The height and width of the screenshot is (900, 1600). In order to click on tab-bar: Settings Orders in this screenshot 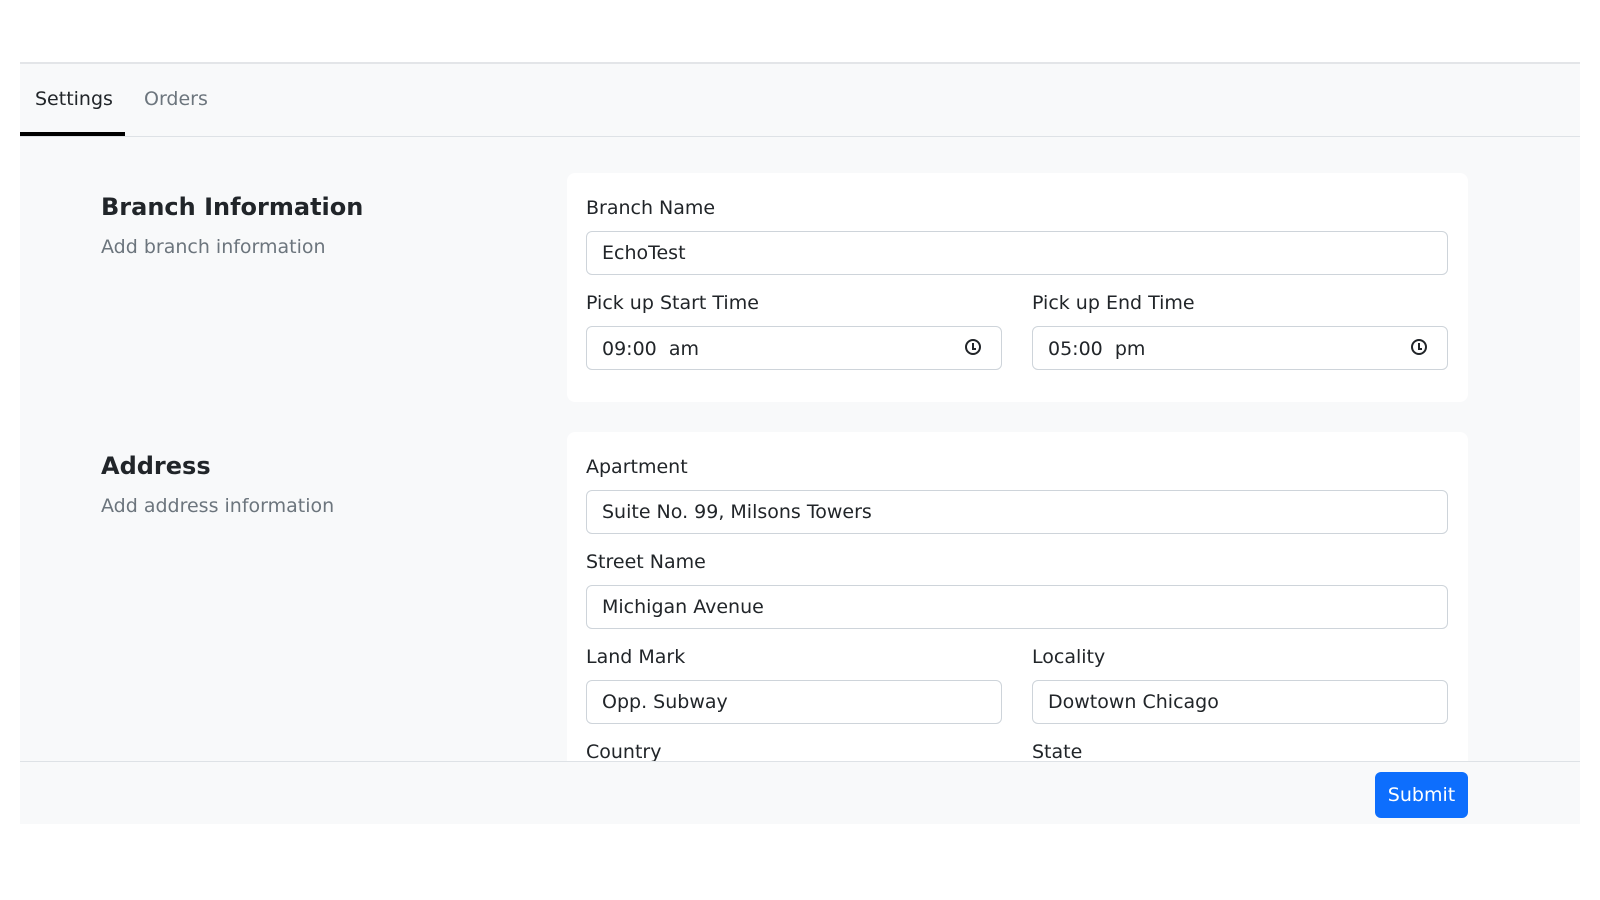, I will do `click(800, 100)`.